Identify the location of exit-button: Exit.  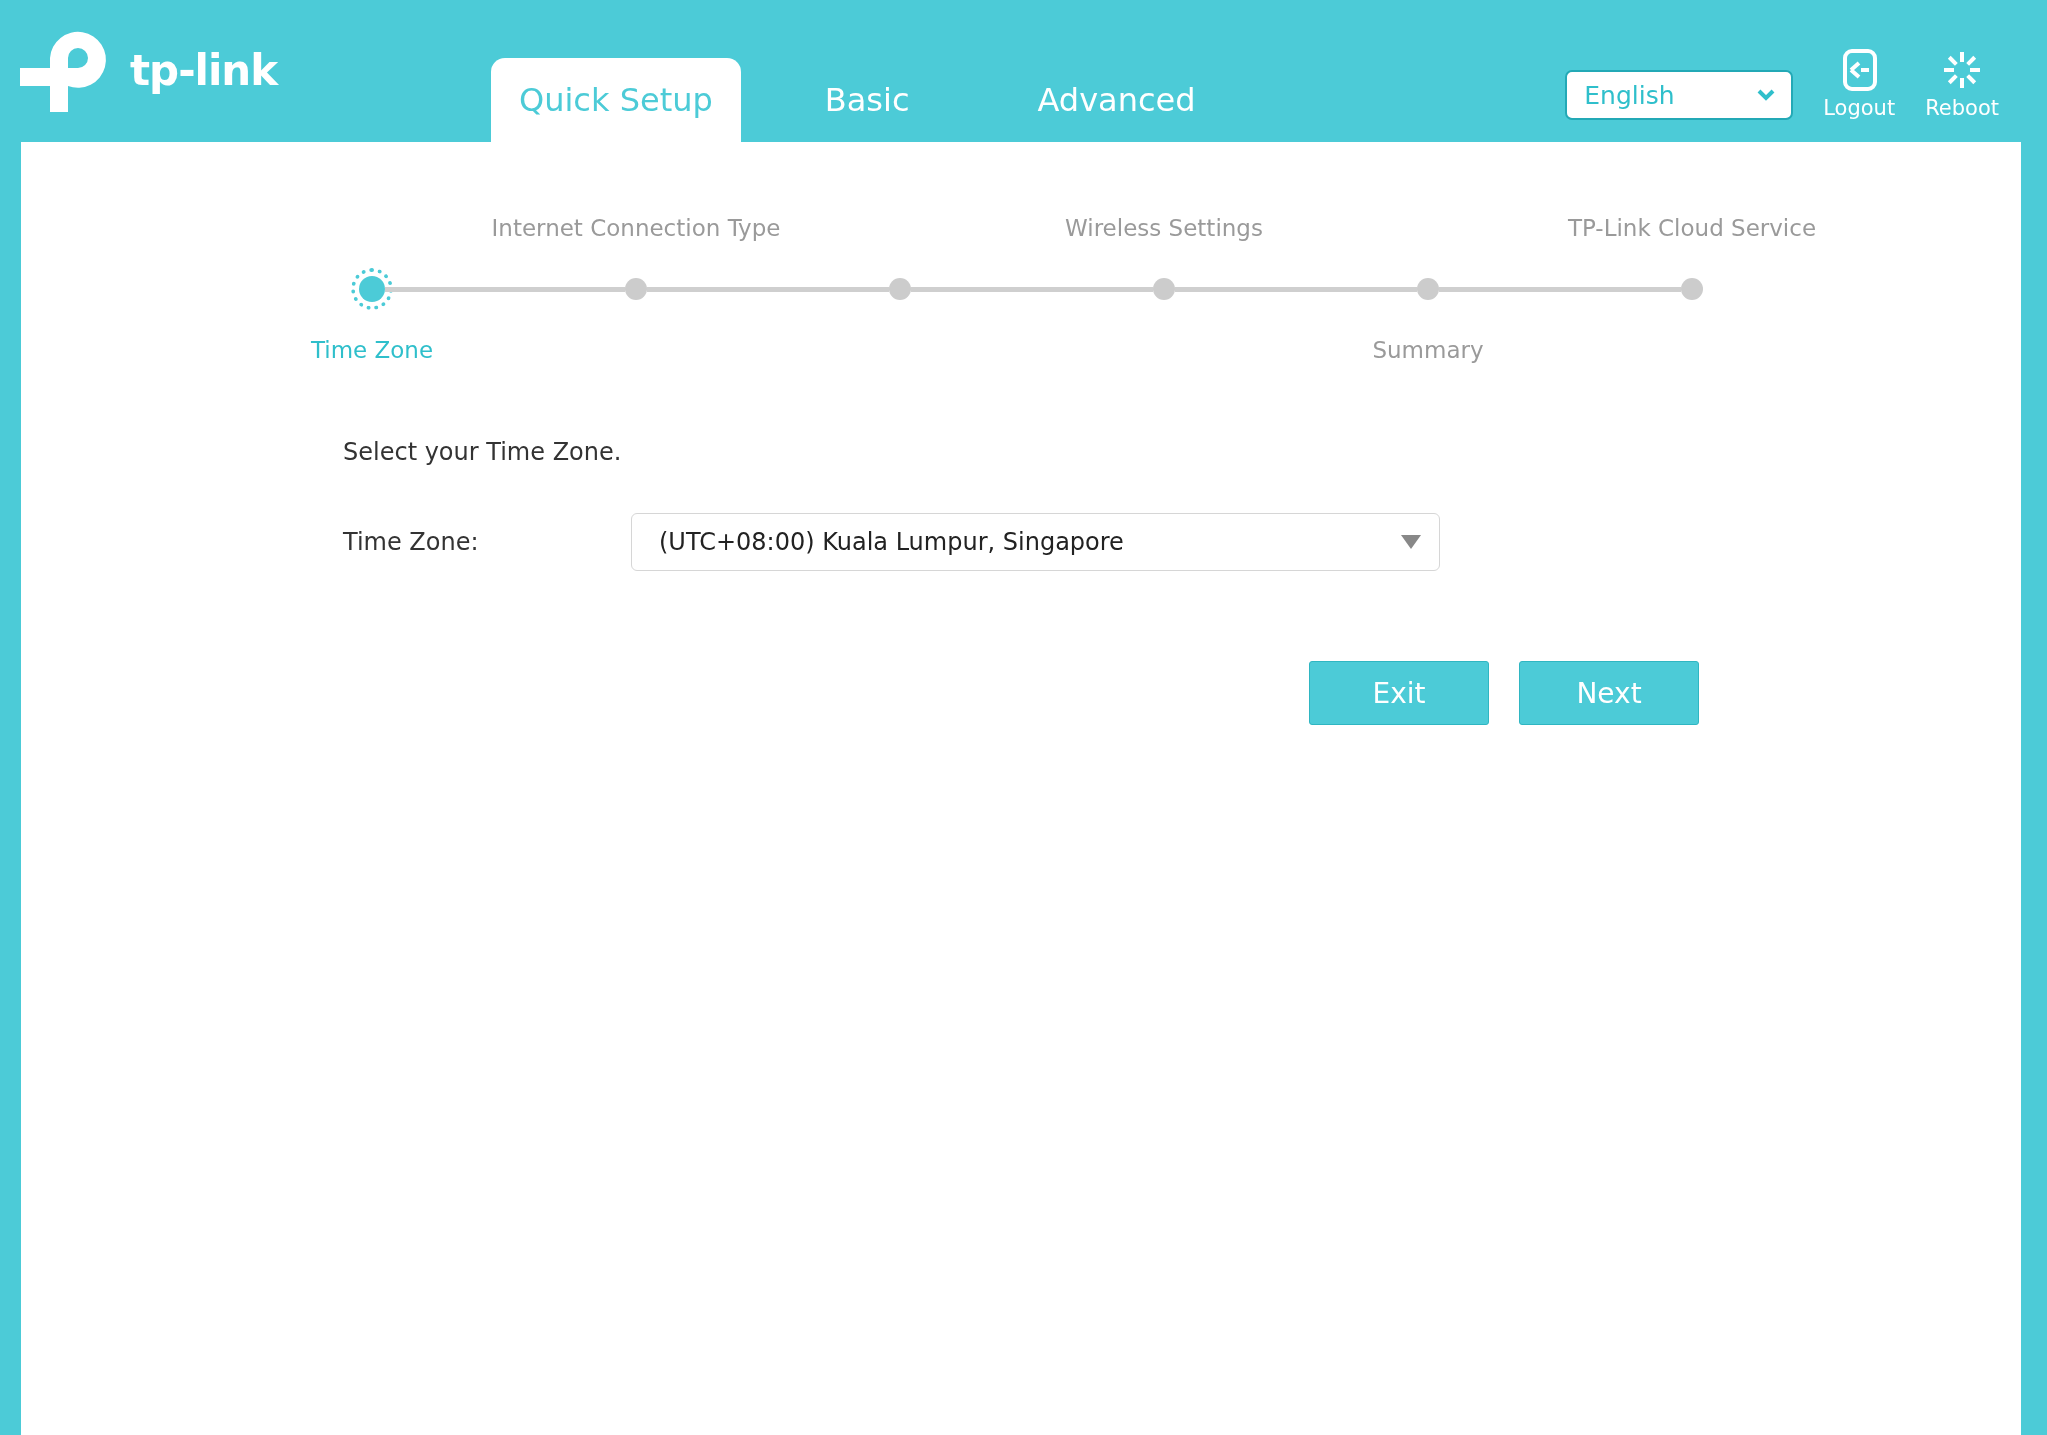
(1399, 693).